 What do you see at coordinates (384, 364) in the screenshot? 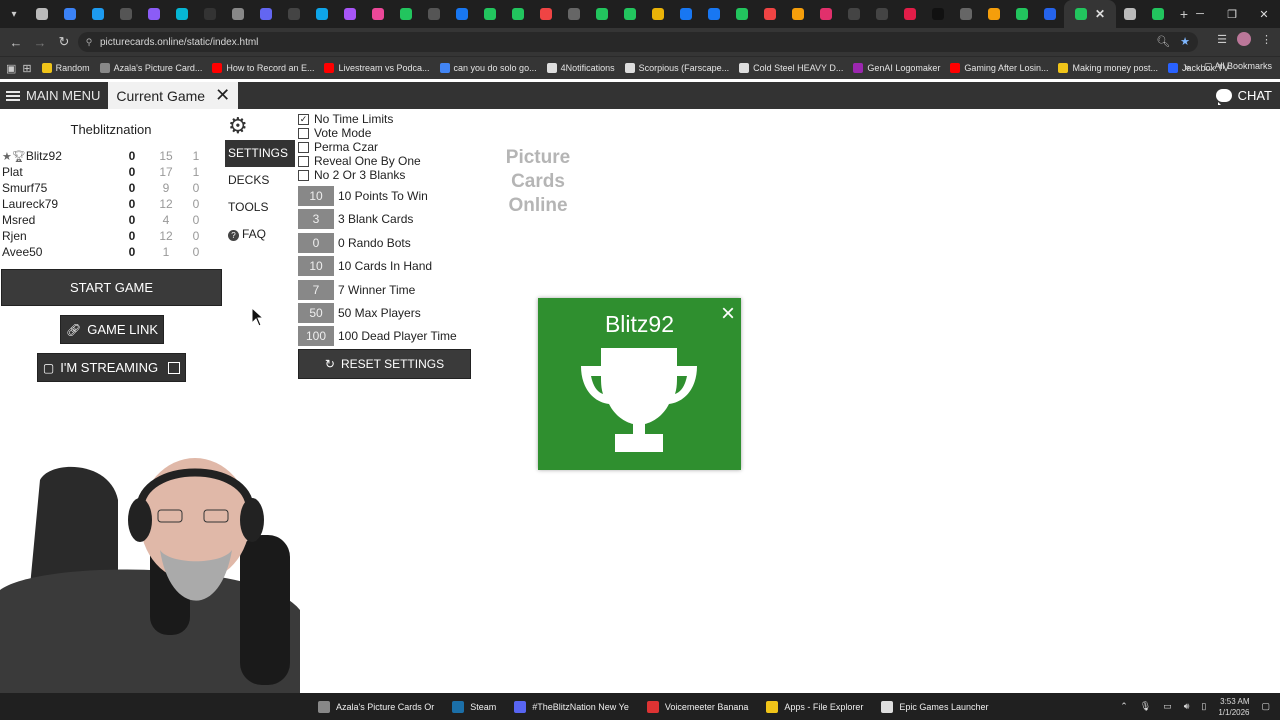
I see `reset-settings-button: ↻ RESET SETTINGS` at bounding box center [384, 364].